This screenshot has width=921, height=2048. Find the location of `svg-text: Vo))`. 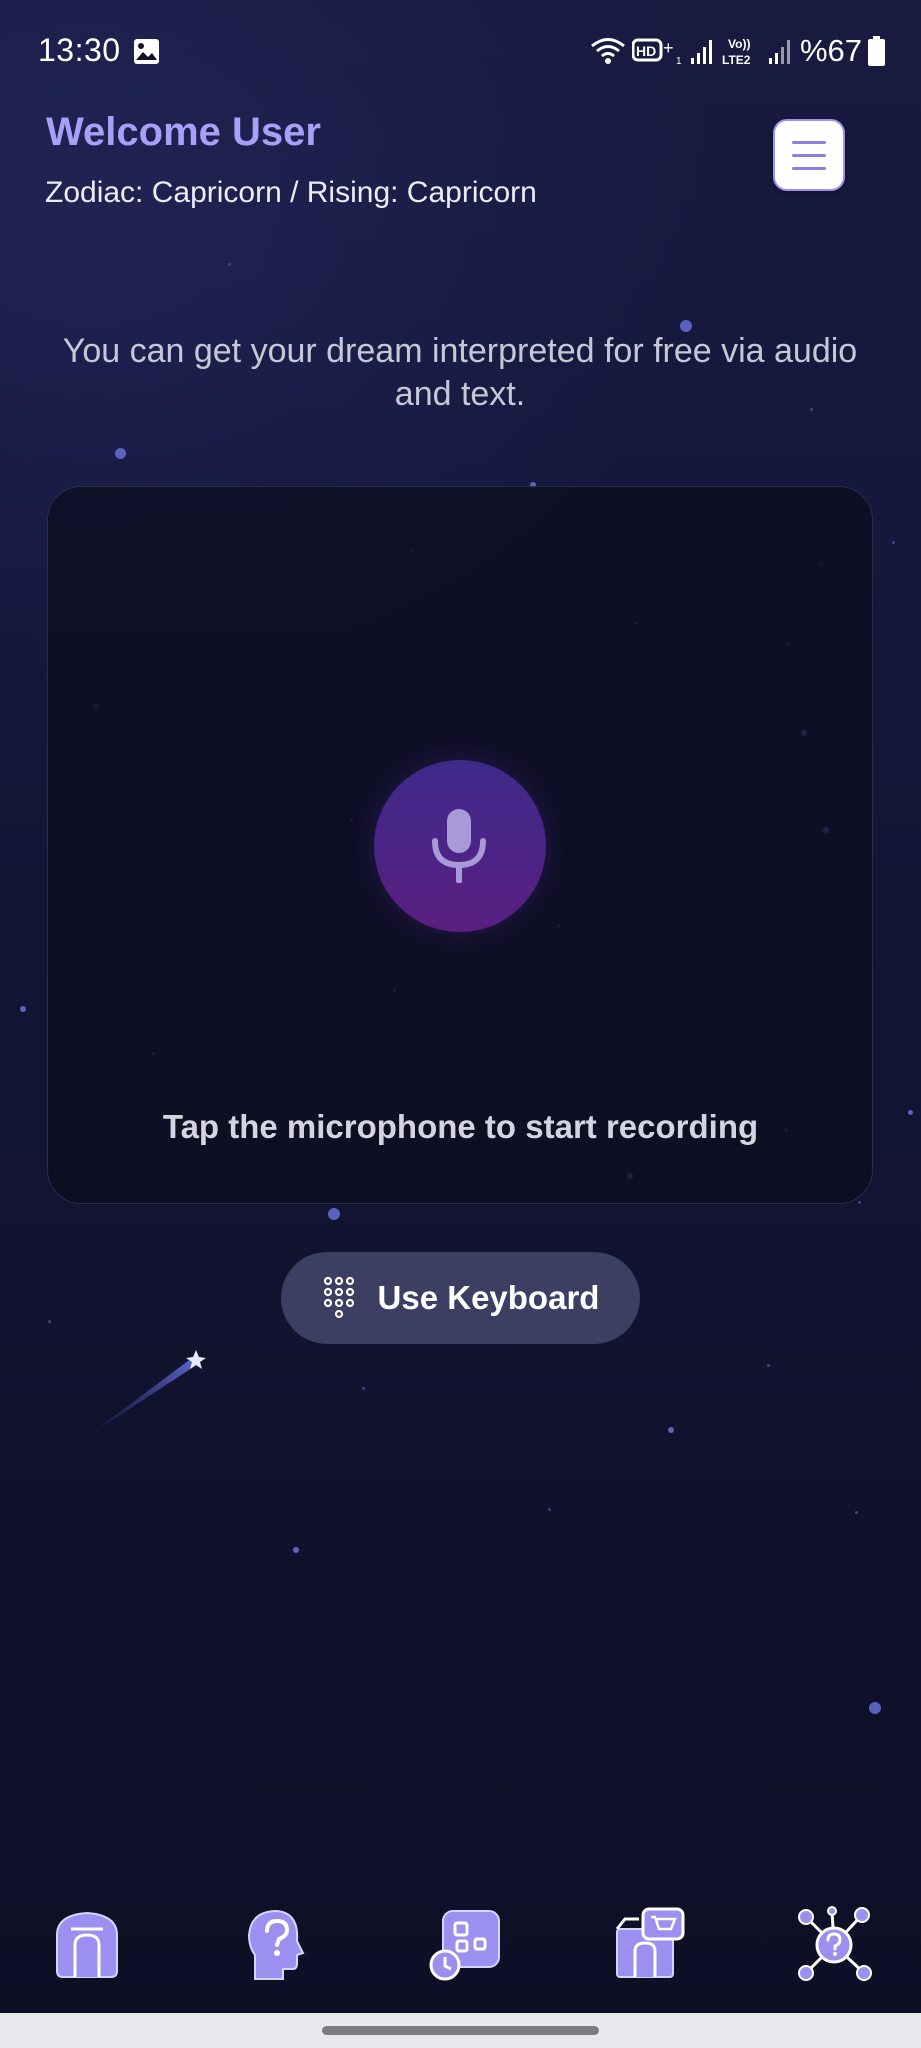

svg-text: Vo)) is located at coordinates (739, 44).